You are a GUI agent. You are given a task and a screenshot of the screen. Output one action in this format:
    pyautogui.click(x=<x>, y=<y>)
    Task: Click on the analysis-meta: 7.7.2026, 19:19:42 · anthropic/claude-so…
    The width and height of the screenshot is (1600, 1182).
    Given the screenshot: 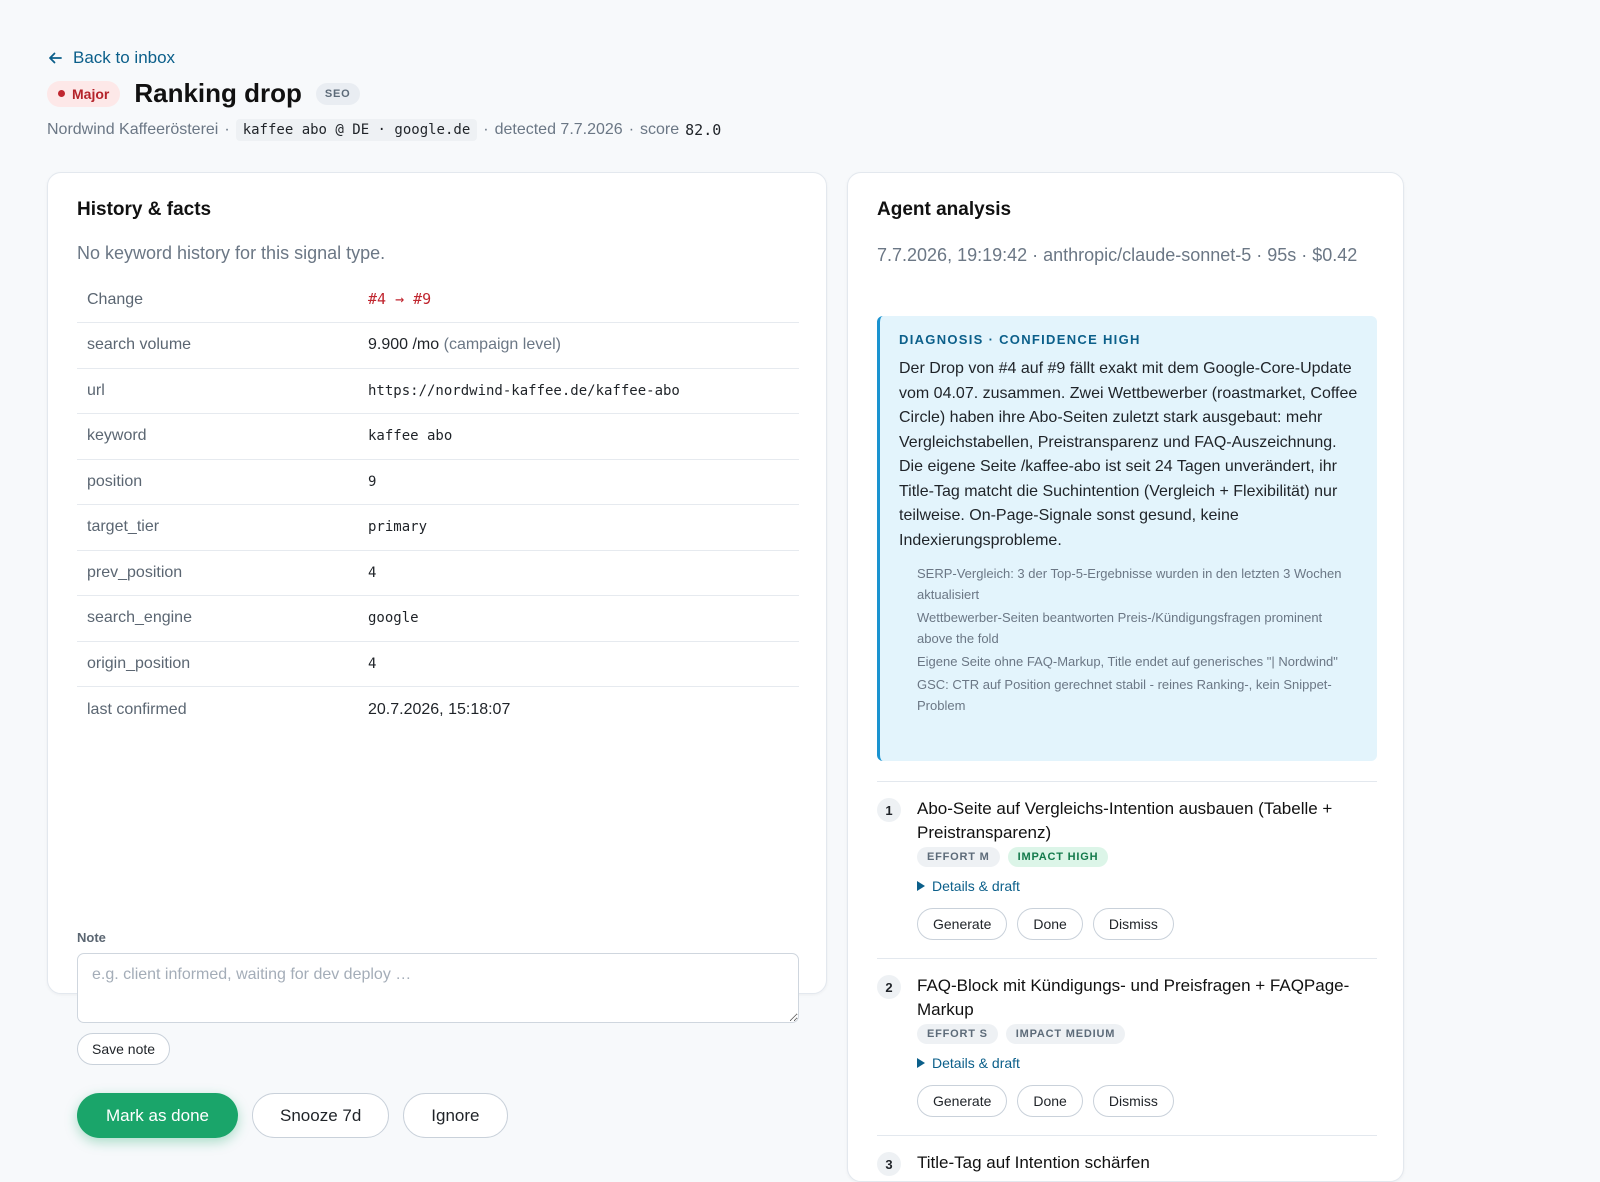 What is the action you would take?
    pyautogui.click(x=1117, y=255)
    